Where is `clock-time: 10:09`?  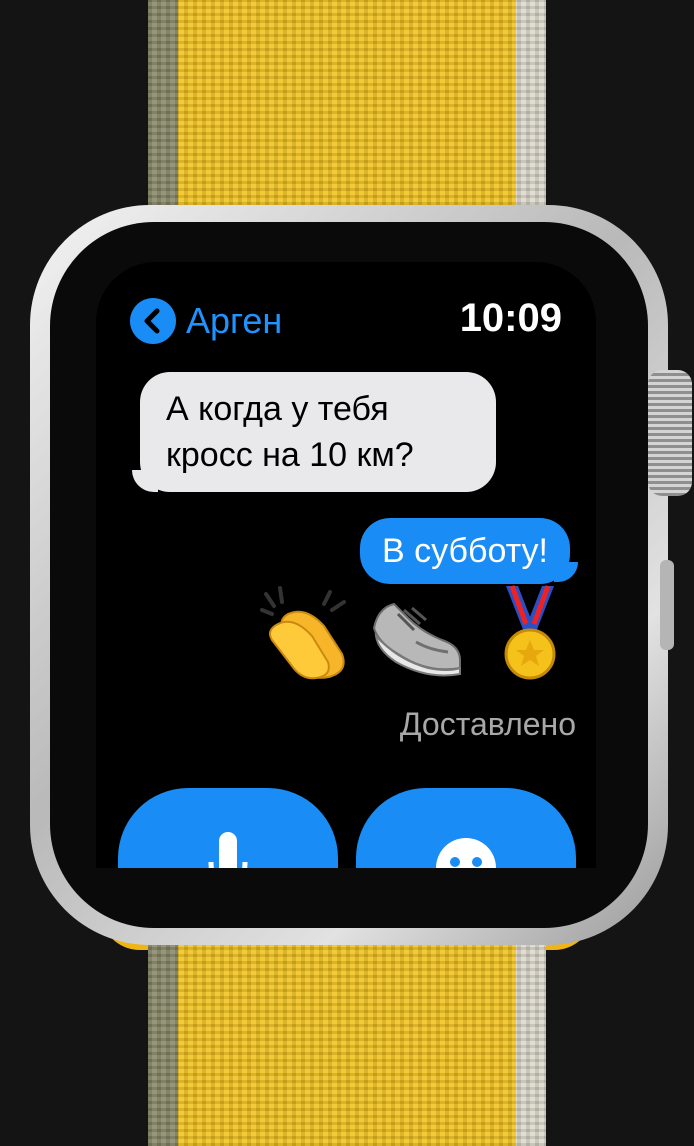 clock-time: 10:09 is located at coordinates (510, 318).